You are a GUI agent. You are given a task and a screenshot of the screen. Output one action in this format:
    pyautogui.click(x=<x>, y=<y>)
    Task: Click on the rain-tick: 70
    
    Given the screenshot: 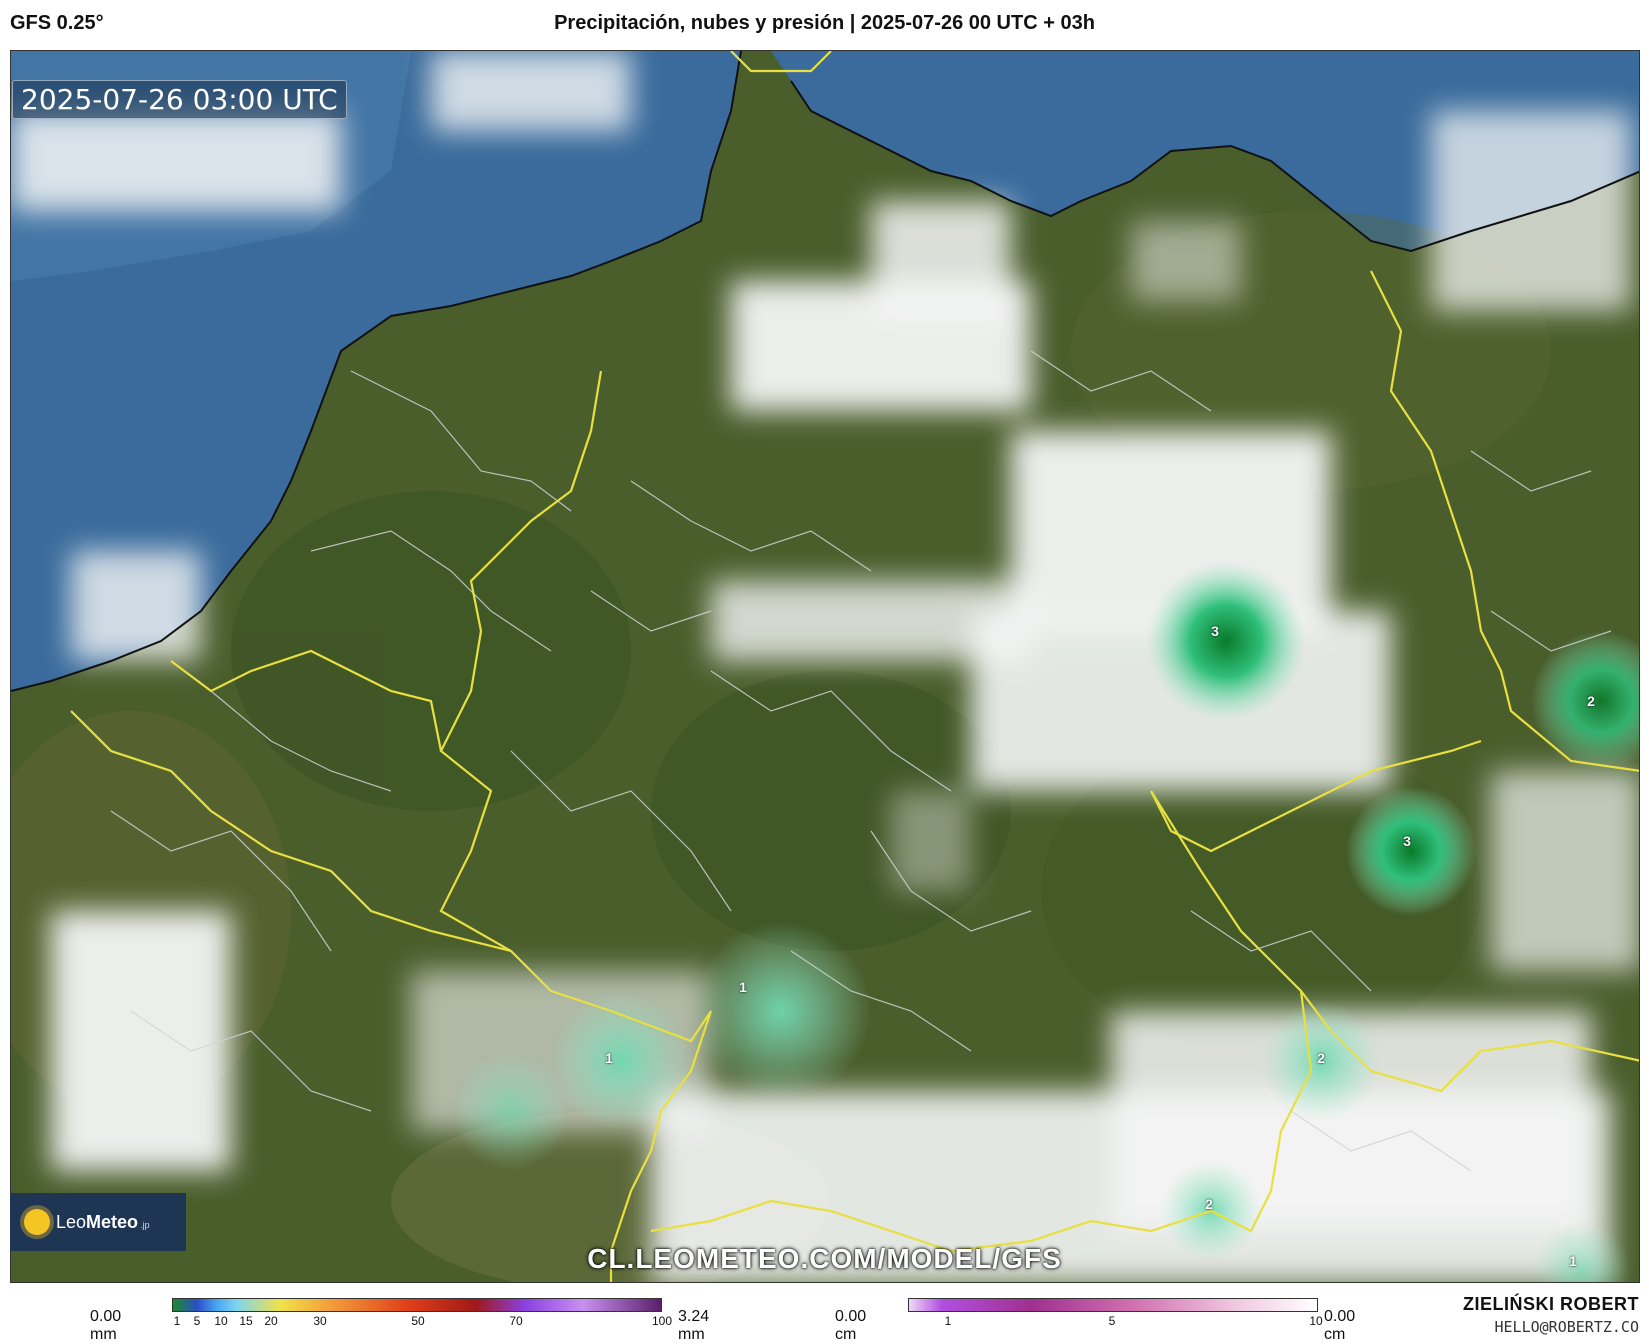 What is the action you would take?
    pyautogui.click(x=516, y=1321)
    